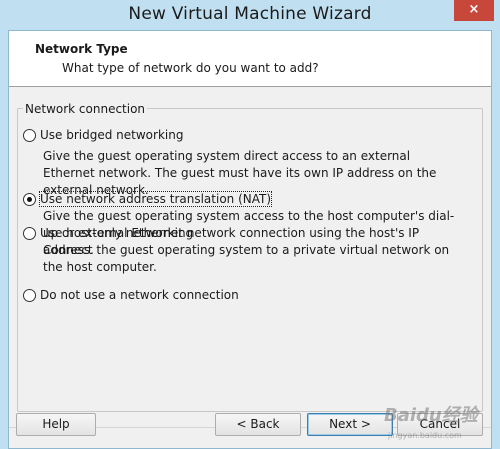  I want to click on back-button: < Back, so click(258, 424).